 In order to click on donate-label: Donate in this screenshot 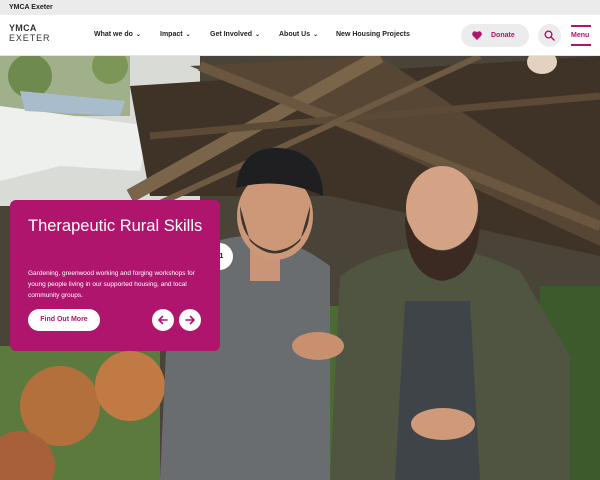, I will do `click(503, 35)`.